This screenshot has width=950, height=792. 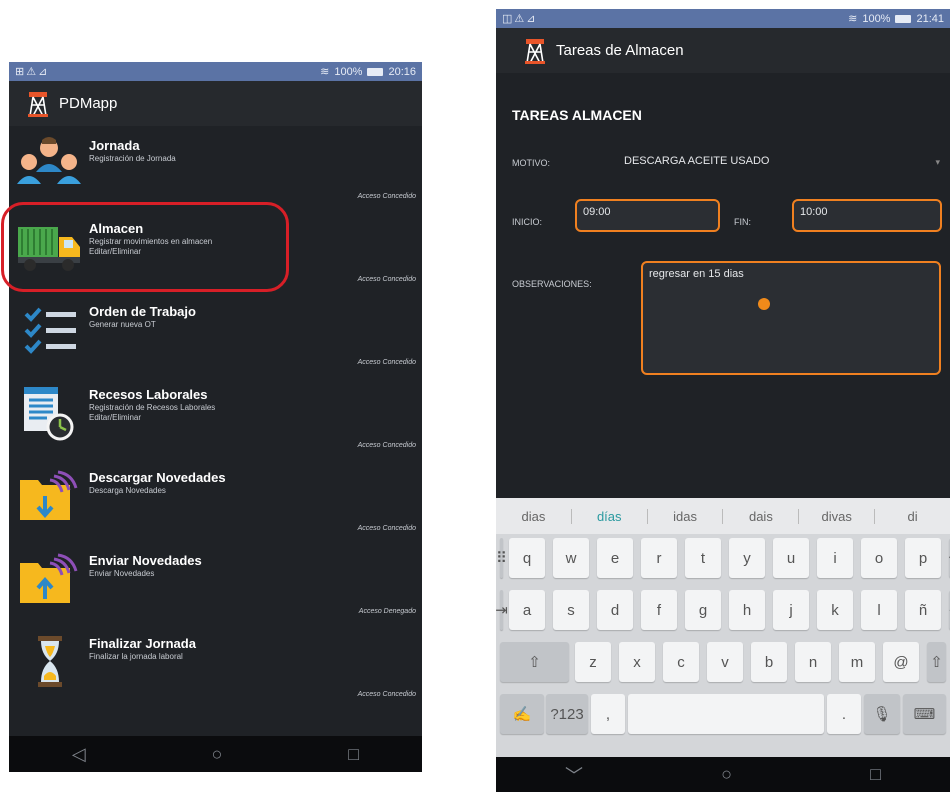 What do you see at coordinates (157, 477) in the screenshot?
I see `item-title: Descargar Novedades` at bounding box center [157, 477].